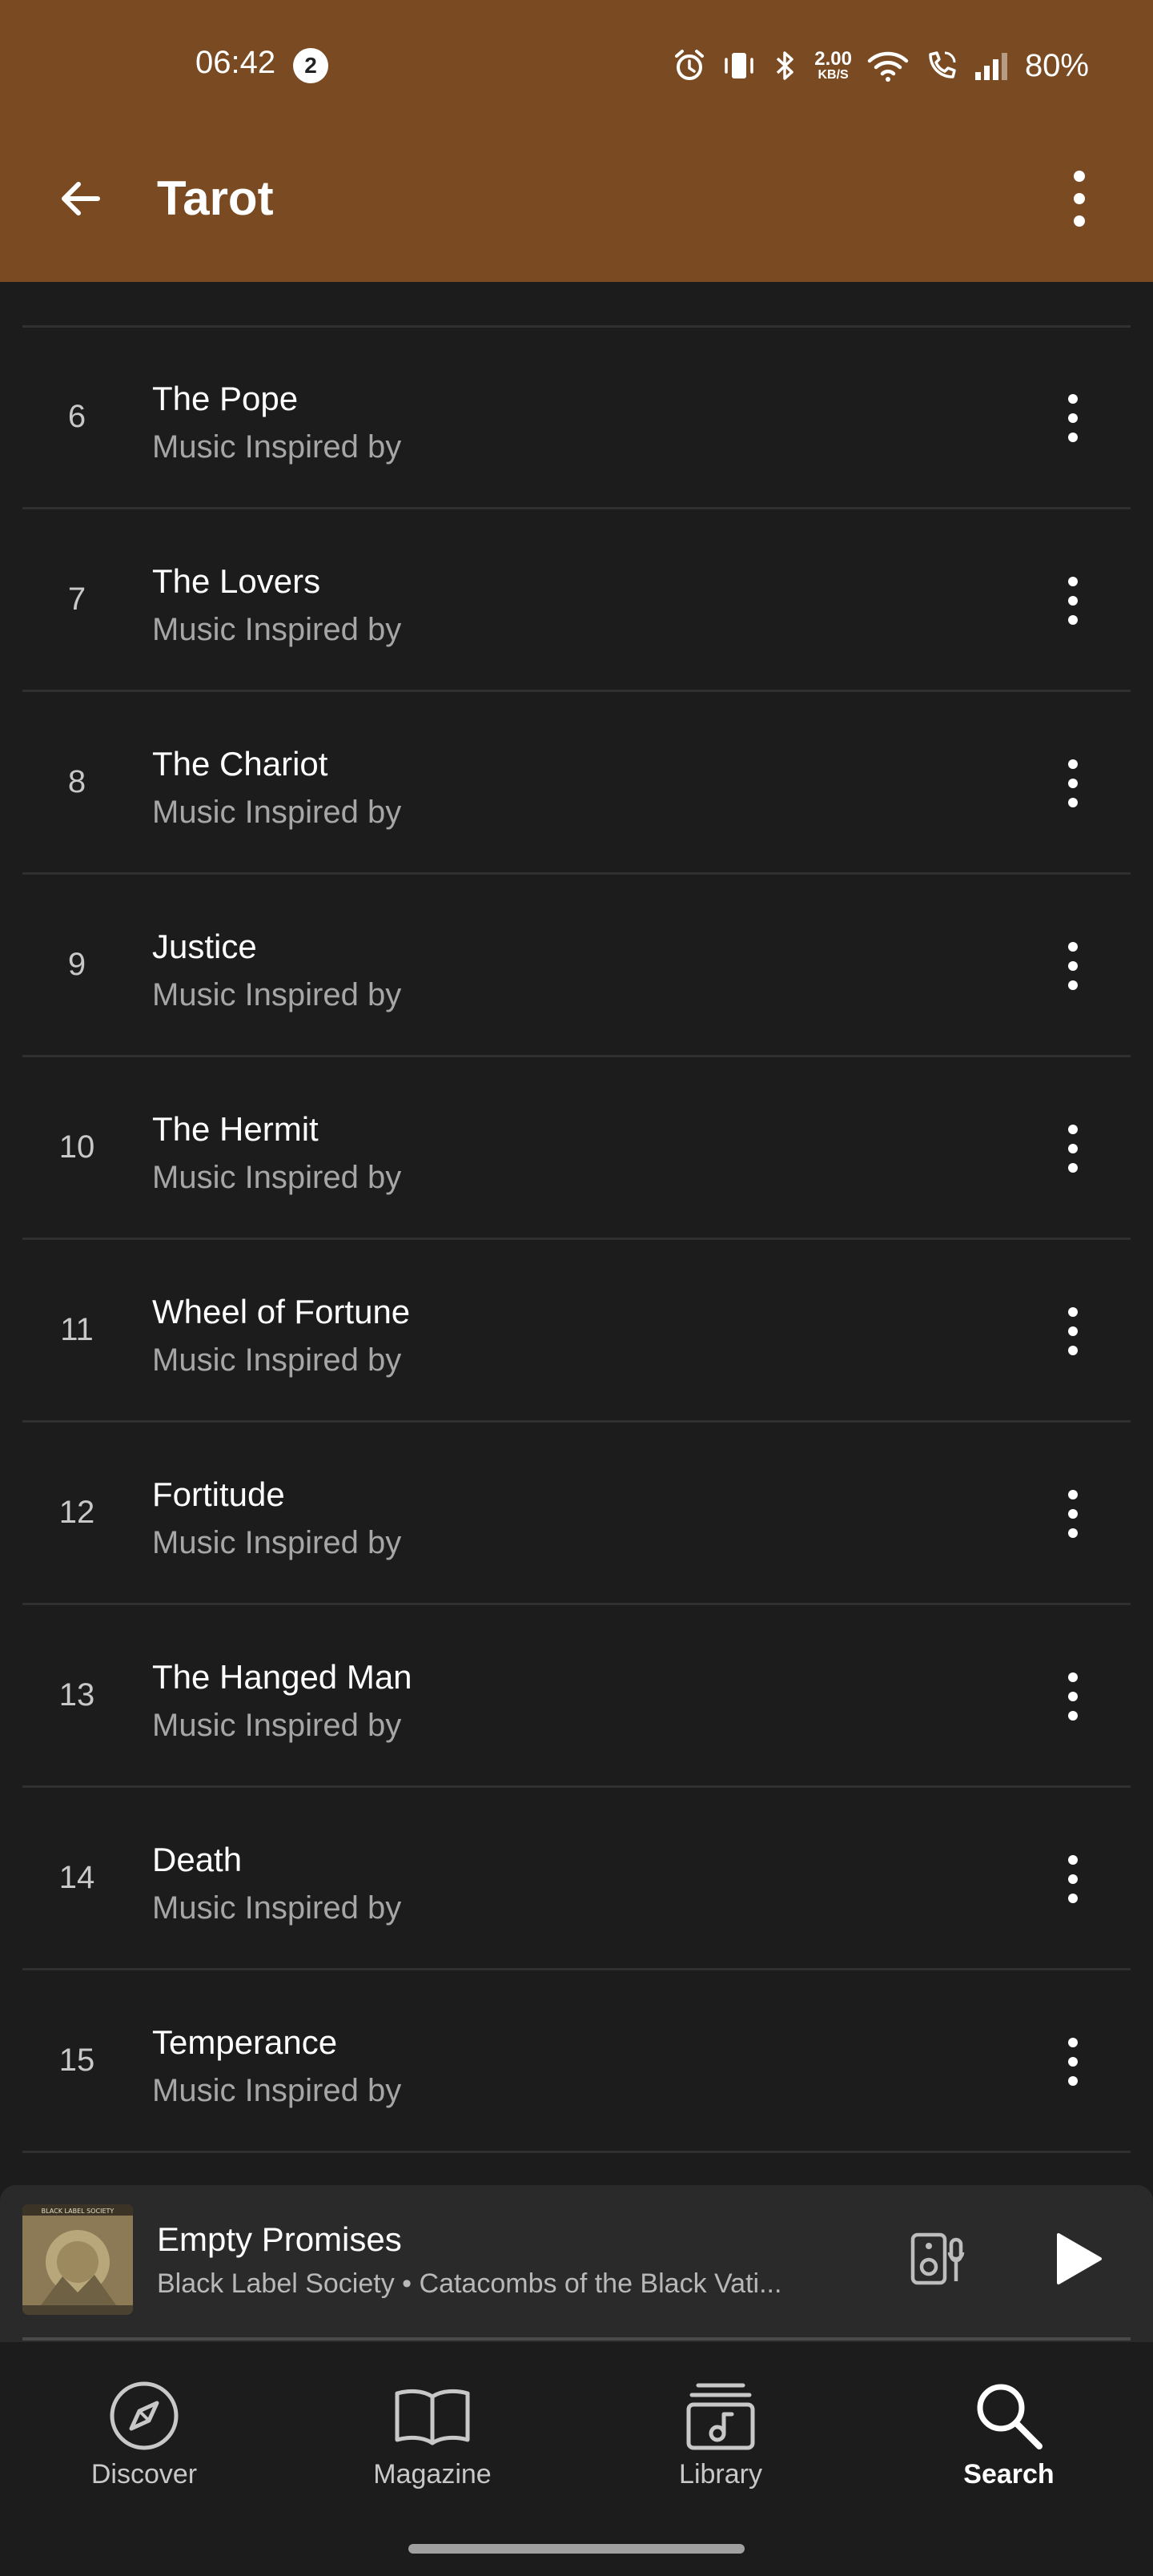  I want to click on track-number: 8, so click(77, 782).